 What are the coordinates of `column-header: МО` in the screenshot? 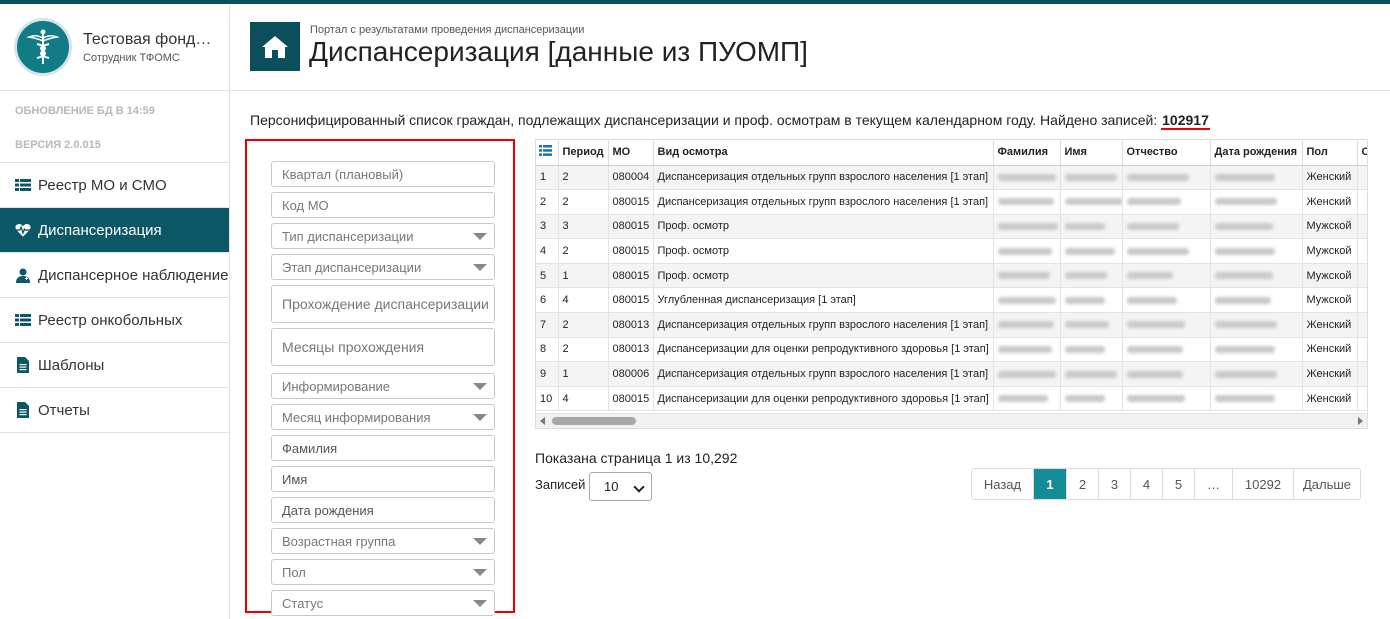 It's located at (631, 153).